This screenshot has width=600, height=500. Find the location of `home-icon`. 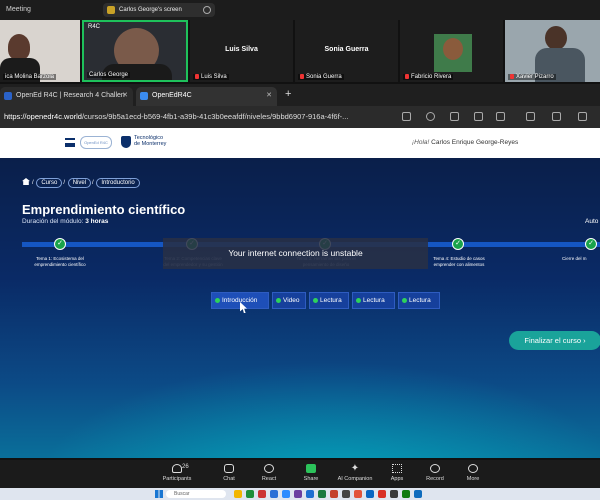

home-icon is located at coordinates (26, 181).